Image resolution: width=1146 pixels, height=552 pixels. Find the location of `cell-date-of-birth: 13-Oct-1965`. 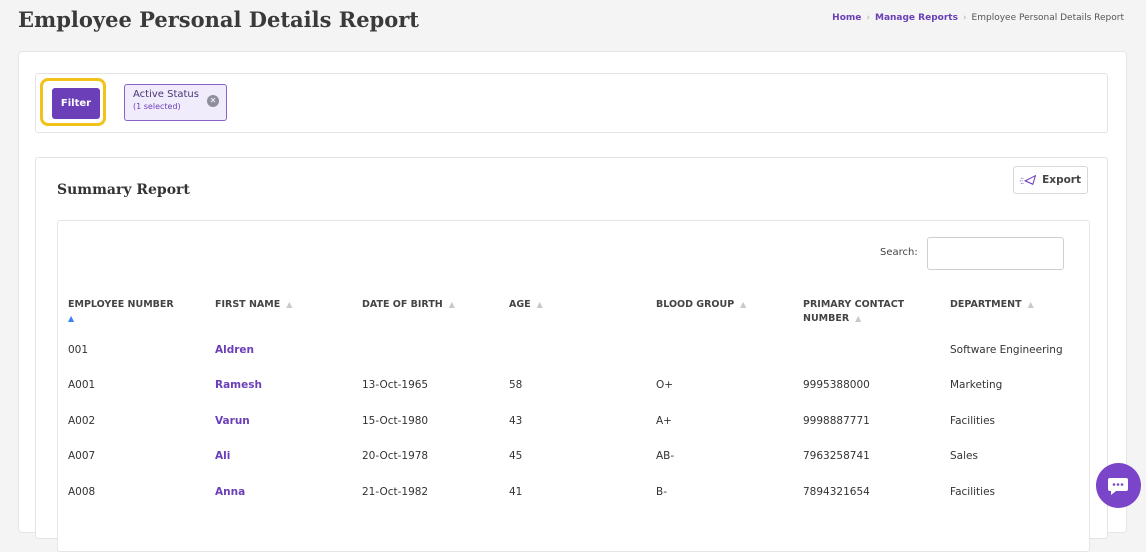

cell-date-of-birth: 13-Oct-1965 is located at coordinates (395, 385).